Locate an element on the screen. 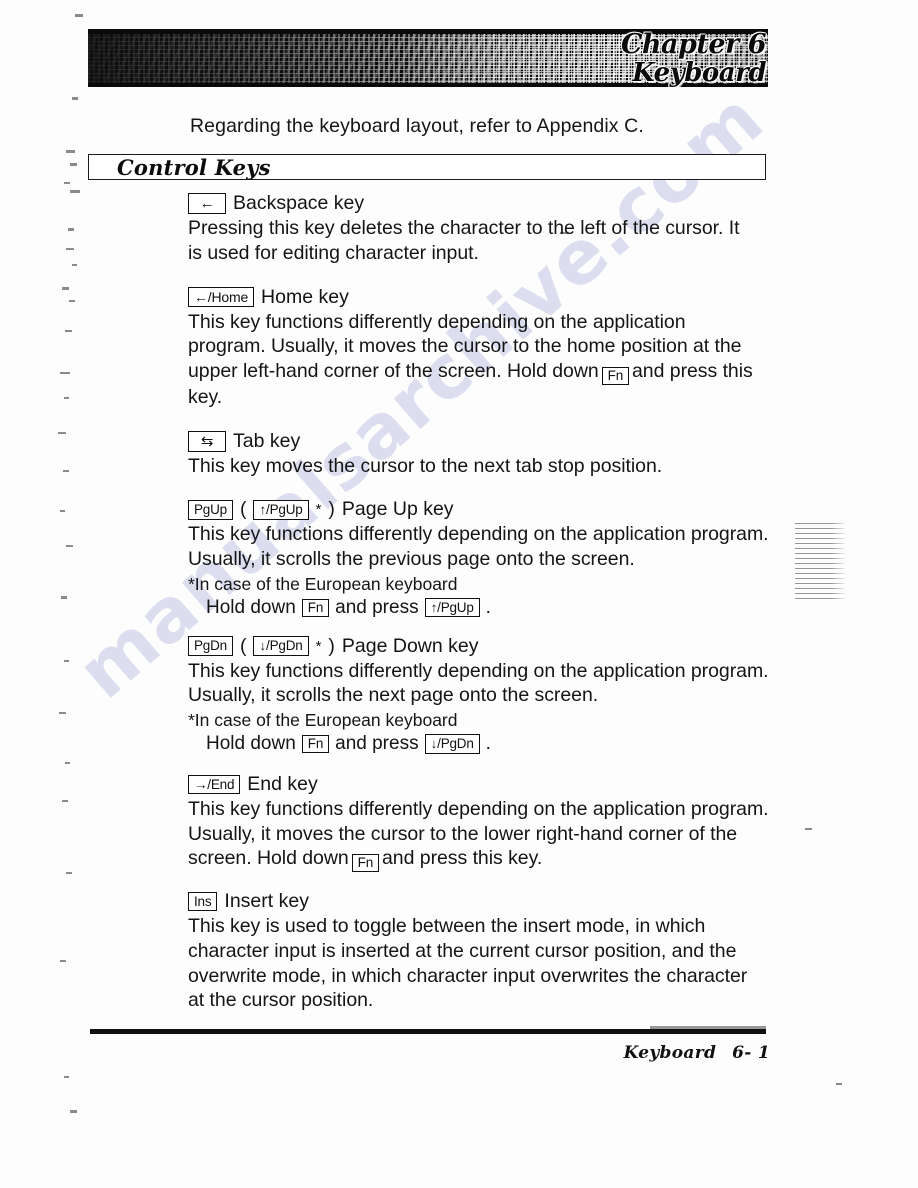  end-label: End key is located at coordinates (282, 783).